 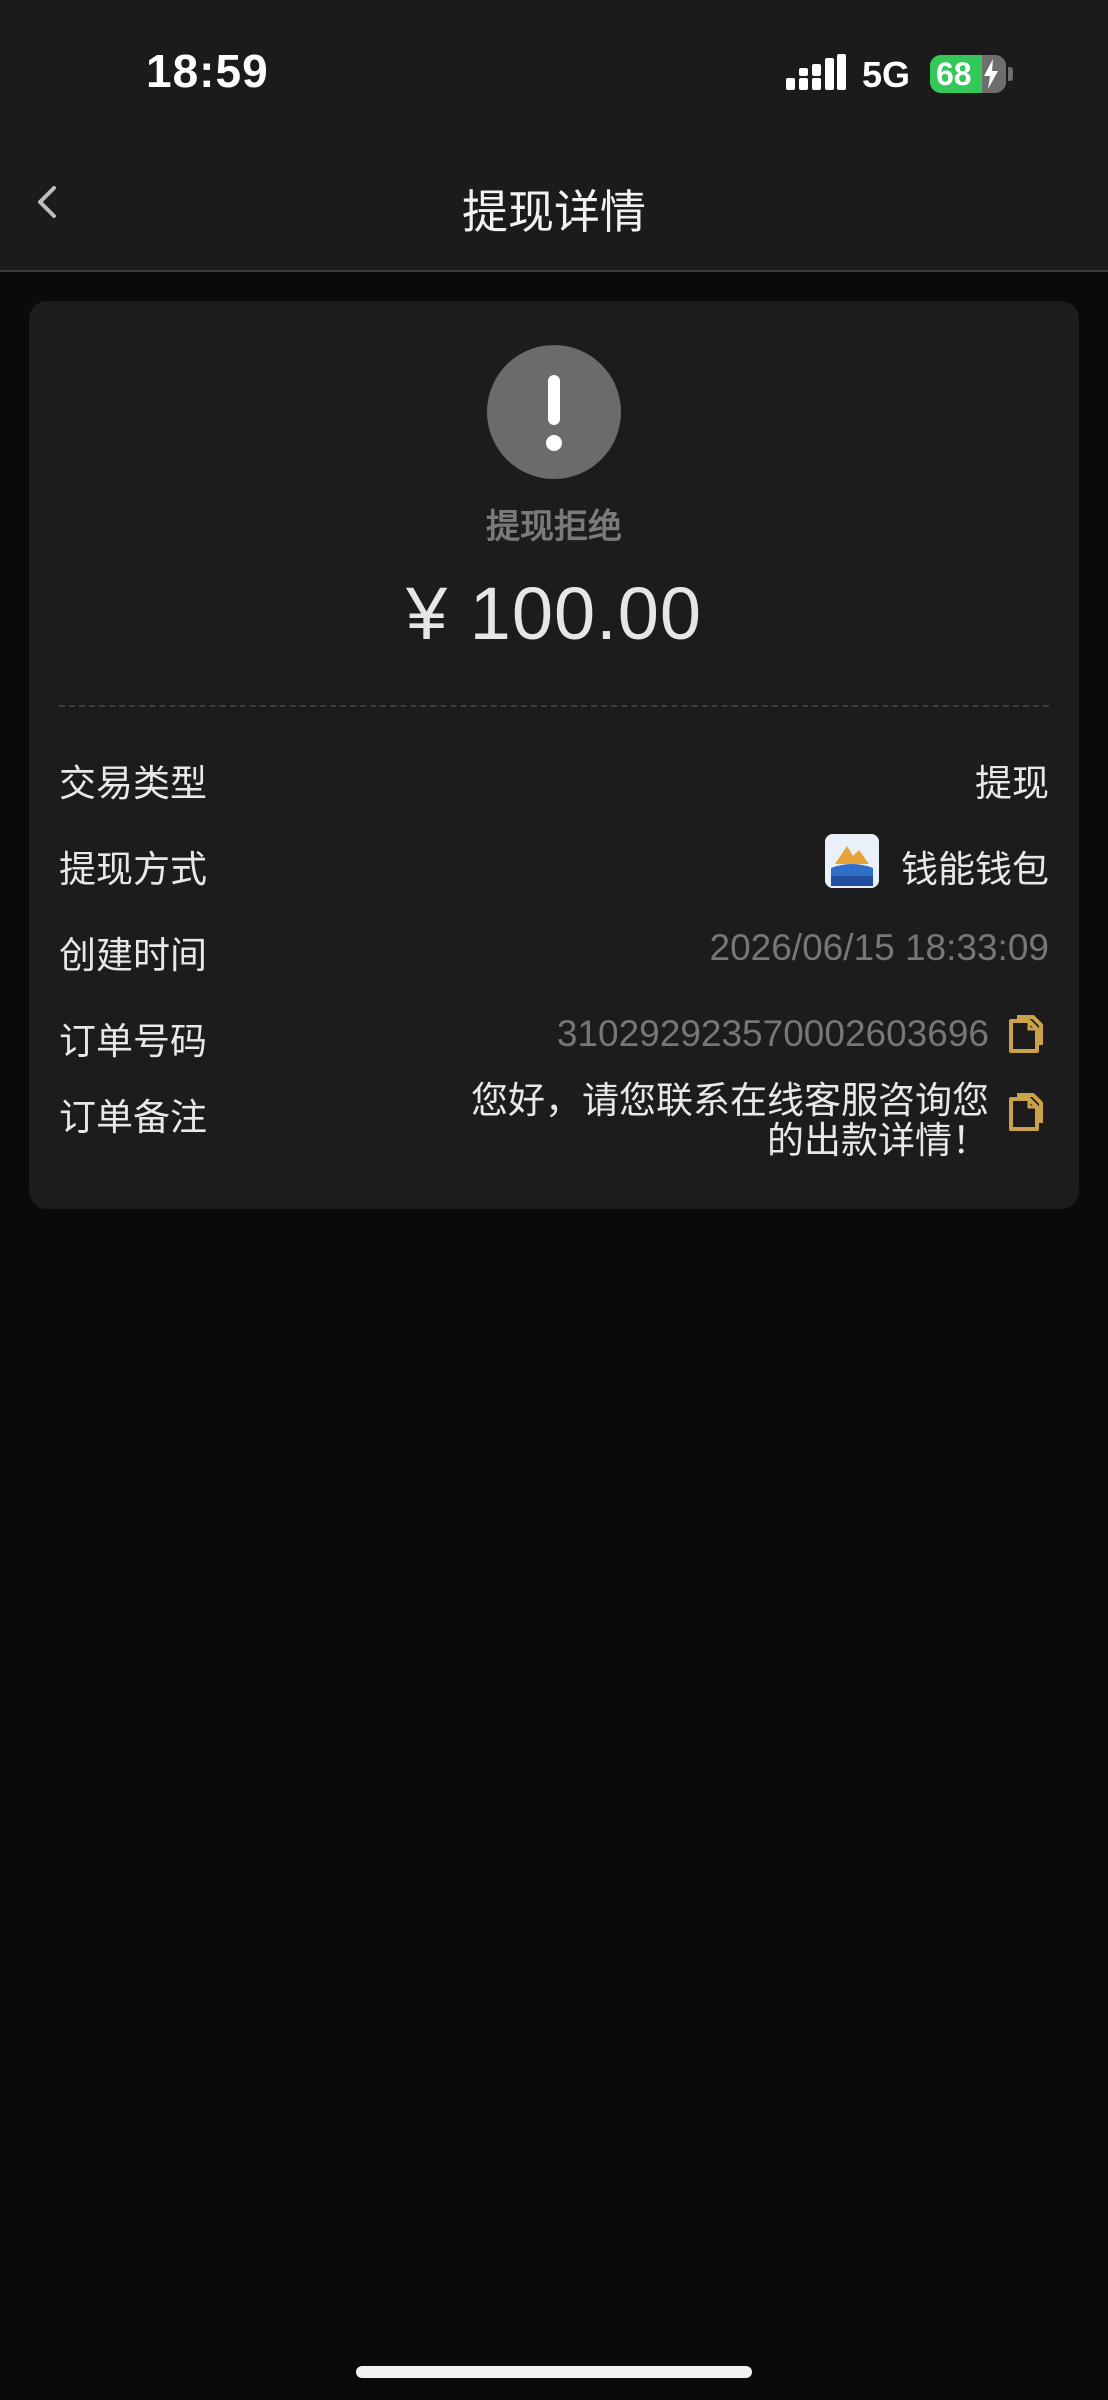 I want to click on charging-bolt-icon, so click(x=991, y=74).